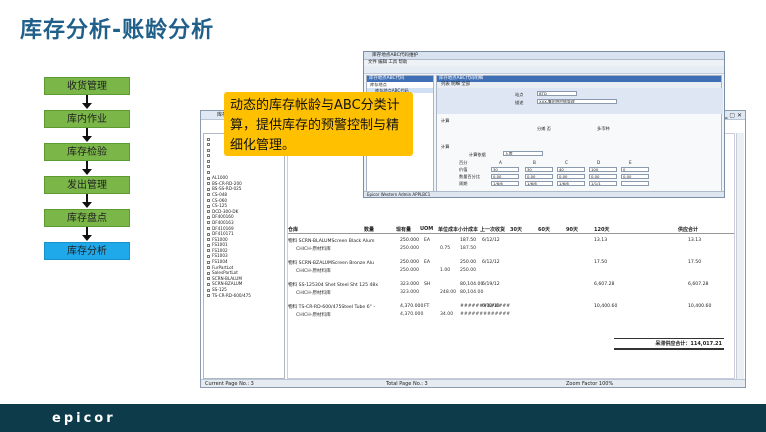 The height and width of the screenshot is (432, 766). What do you see at coordinates (220, 262) in the screenshot?
I see `tree-item-label: FS1004` at bounding box center [220, 262].